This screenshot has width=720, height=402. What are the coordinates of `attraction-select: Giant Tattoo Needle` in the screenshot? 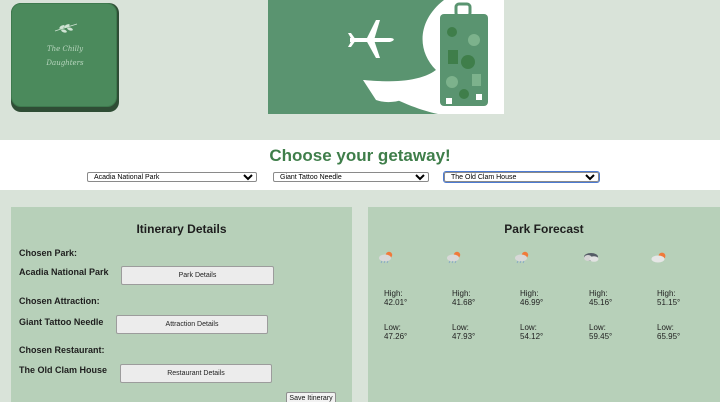 It's located at (351, 177).